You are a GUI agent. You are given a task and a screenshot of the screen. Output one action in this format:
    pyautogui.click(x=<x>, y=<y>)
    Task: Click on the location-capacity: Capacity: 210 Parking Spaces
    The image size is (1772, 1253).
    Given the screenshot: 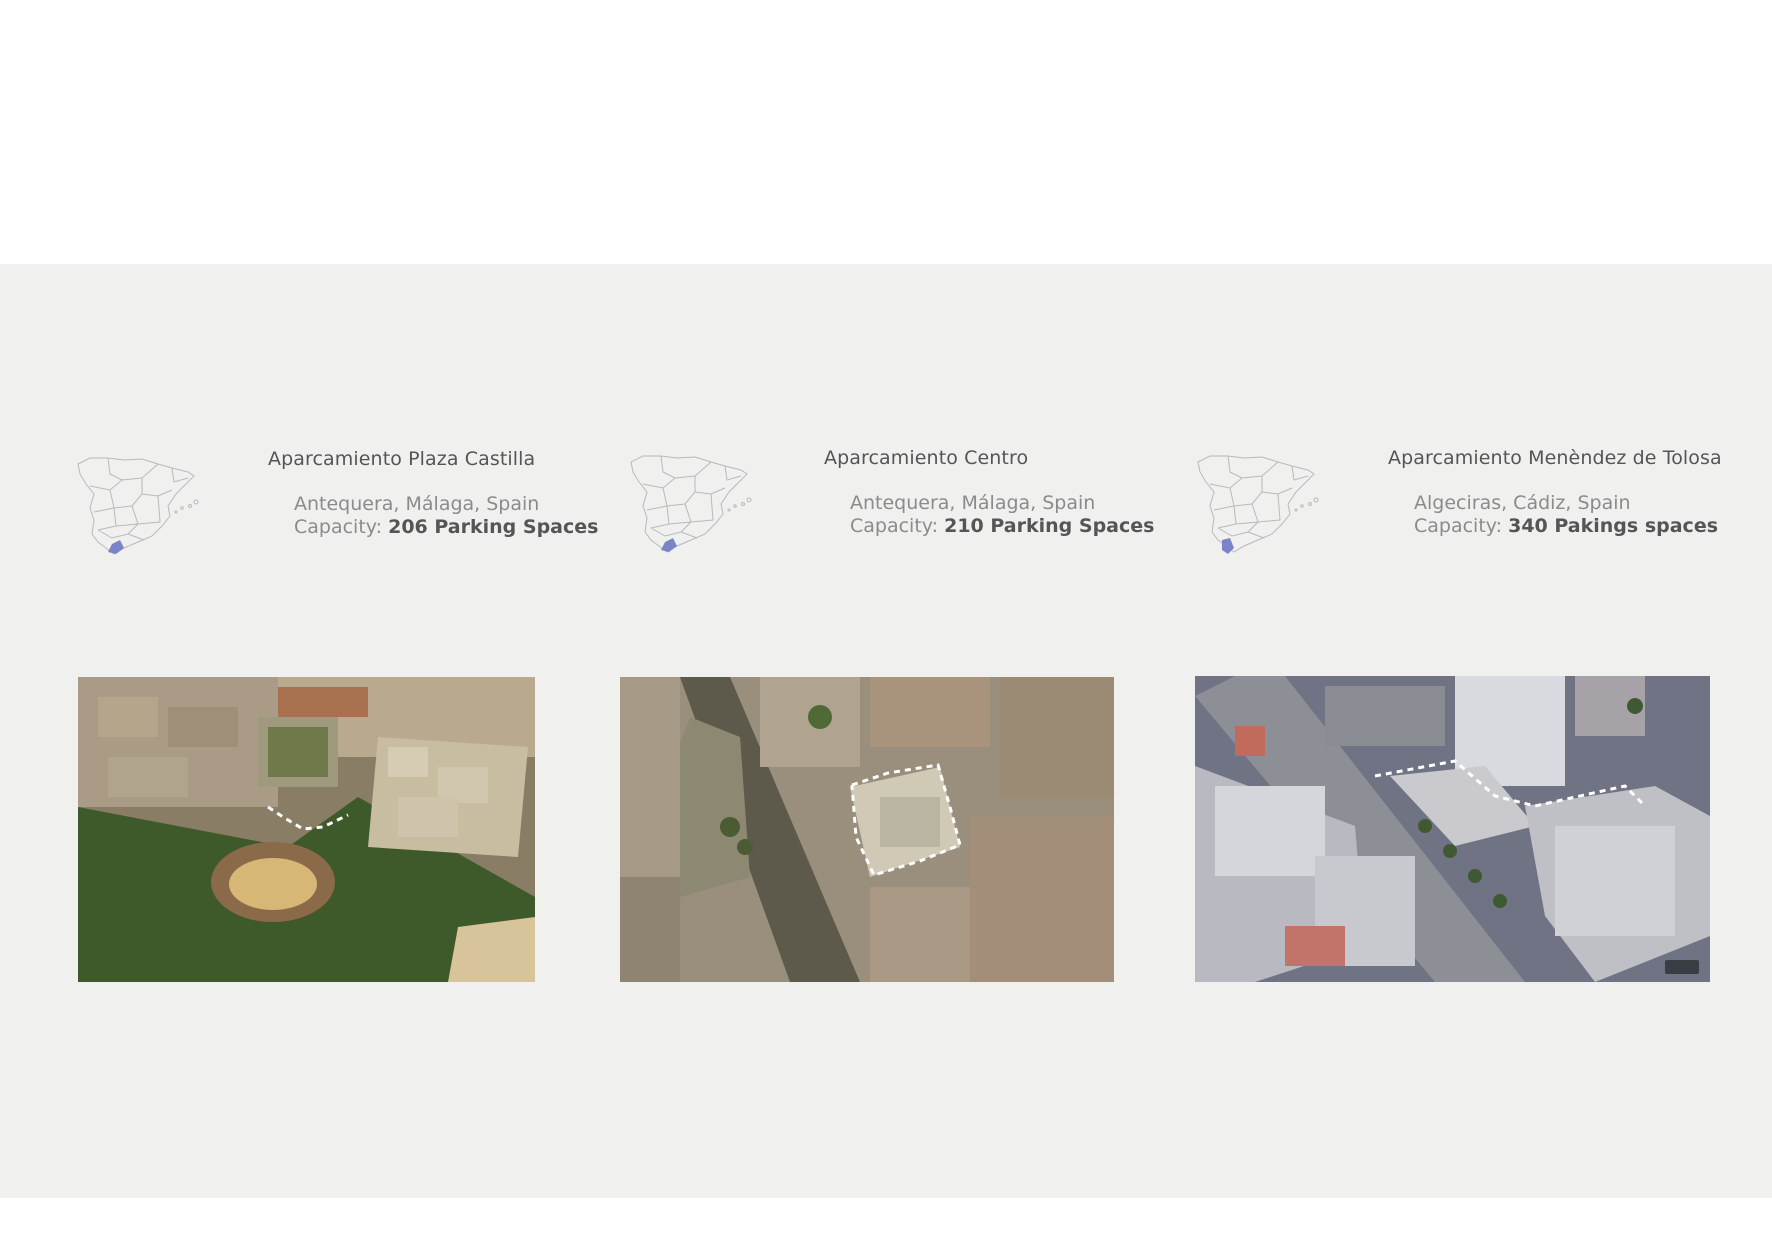 What is the action you would take?
    pyautogui.click(x=1002, y=526)
    